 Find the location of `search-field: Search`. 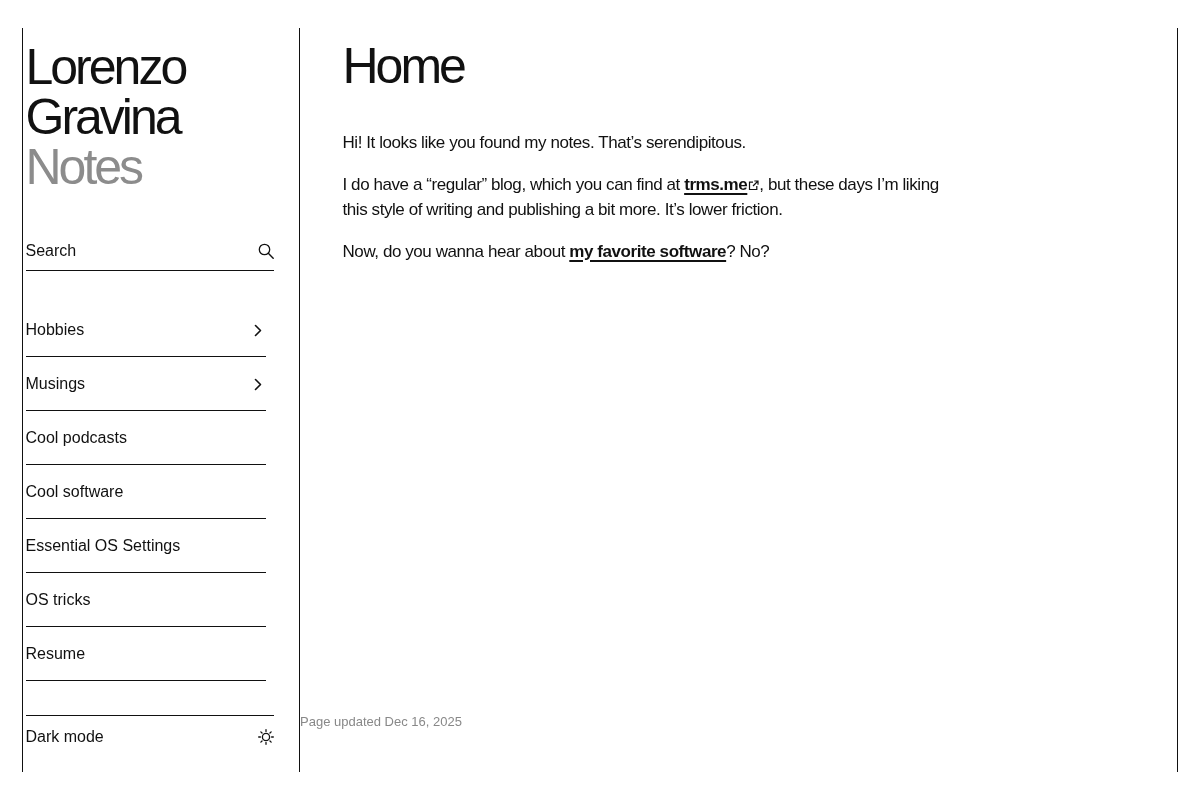

search-field: Search is located at coordinates (149, 251).